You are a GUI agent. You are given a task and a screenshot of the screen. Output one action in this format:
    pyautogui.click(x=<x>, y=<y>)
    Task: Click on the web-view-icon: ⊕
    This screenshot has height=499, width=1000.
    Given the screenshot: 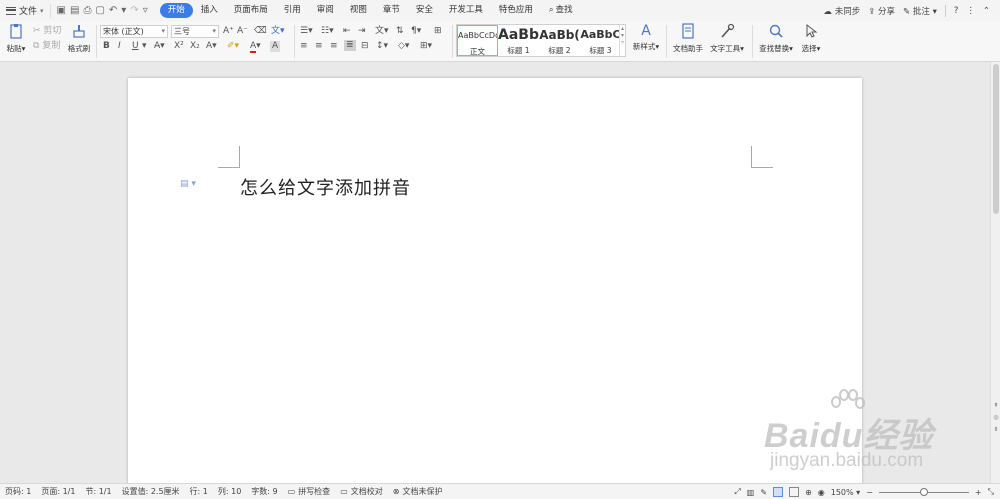 What is the action you would take?
    pyautogui.click(x=808, y=492)
    